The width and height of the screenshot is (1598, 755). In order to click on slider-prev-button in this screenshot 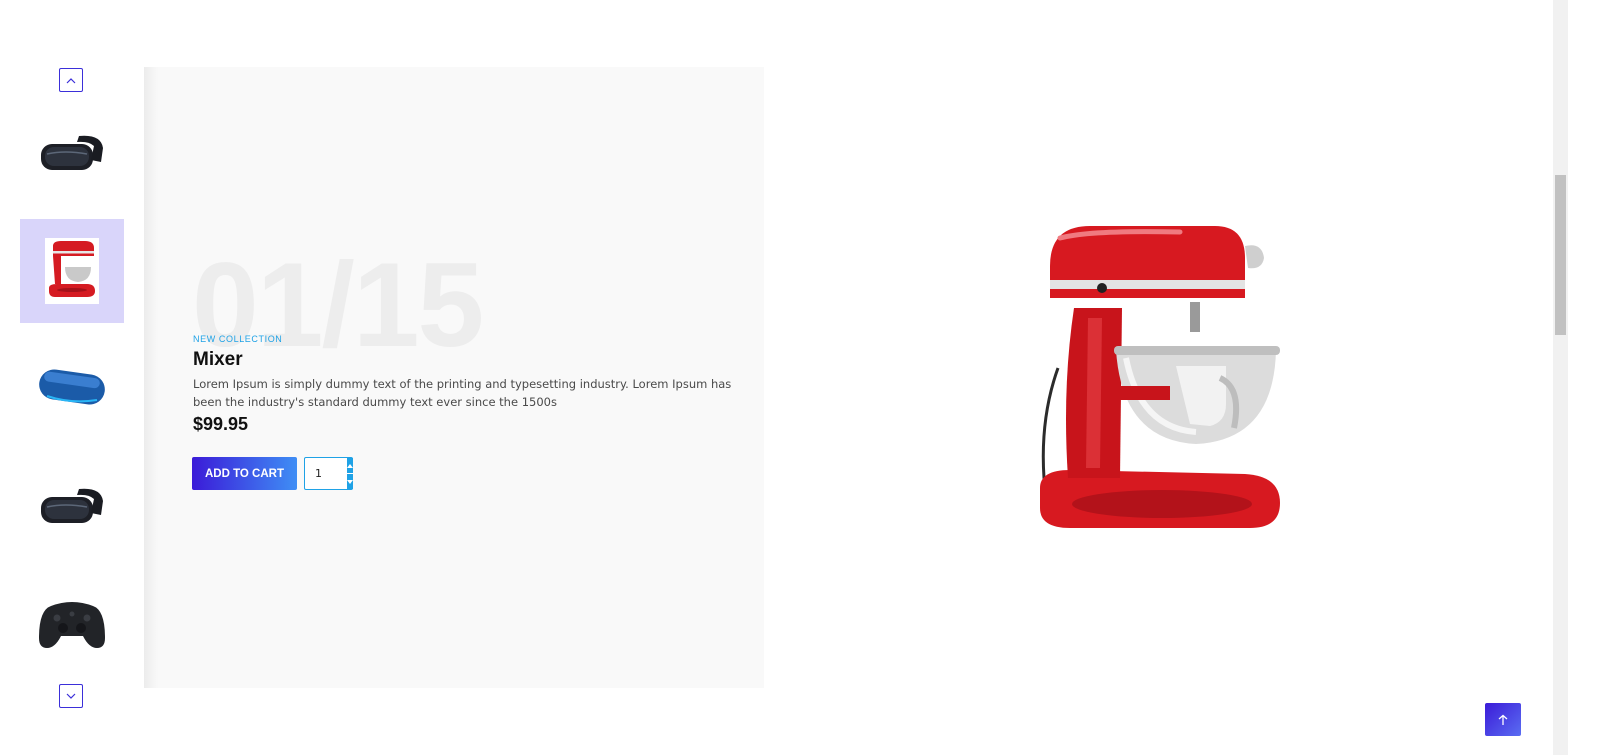, I will do `click(71, 80)`.